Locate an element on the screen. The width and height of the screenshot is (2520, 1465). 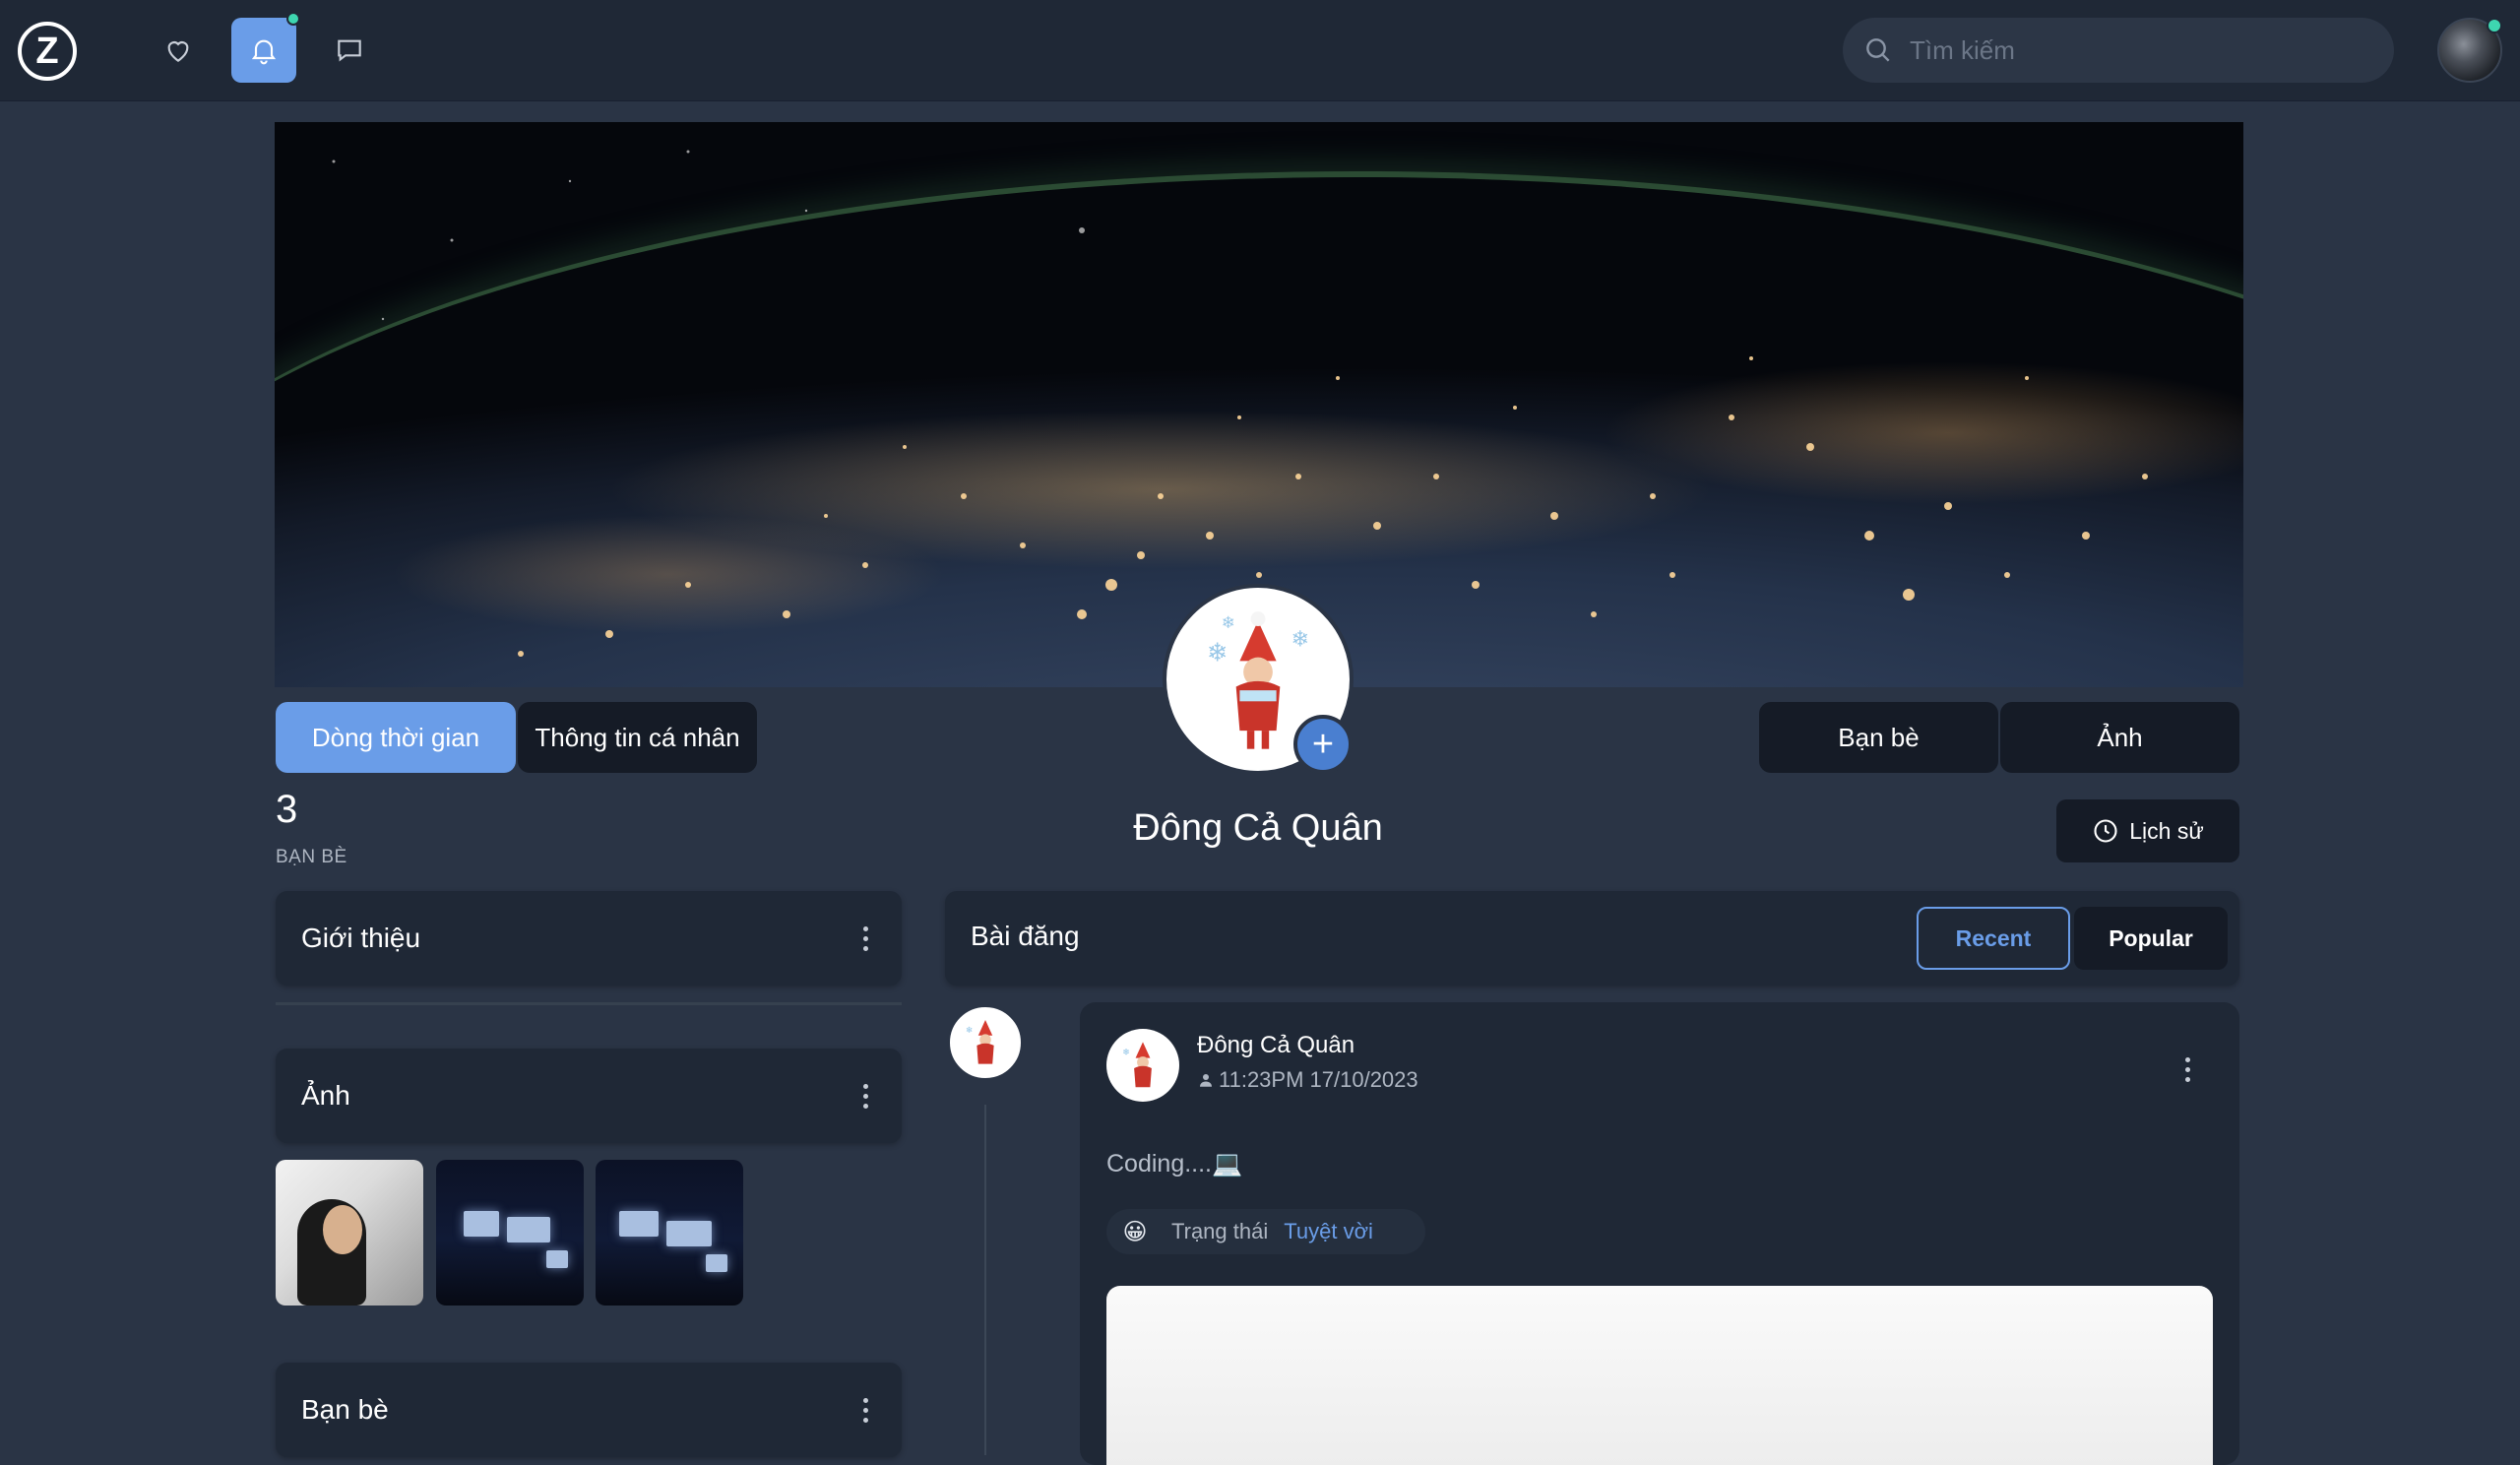
post-timestamp: 11:23PM 17/10/2023 is located at coordinates (1318, 1080).